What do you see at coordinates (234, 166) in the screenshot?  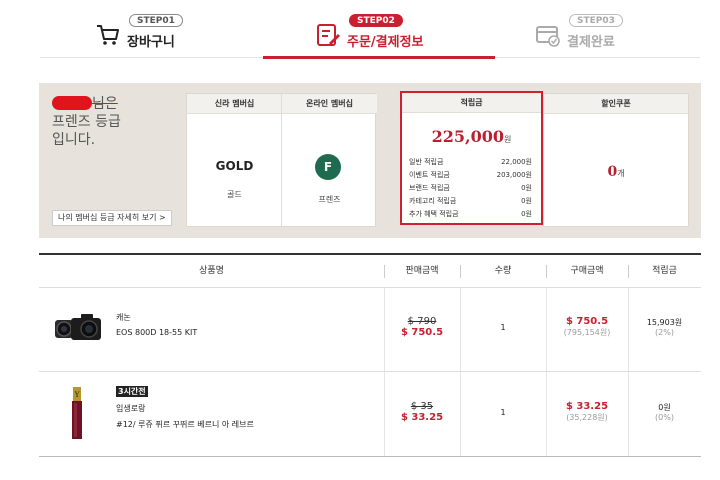 I see `shilla-grade: GOLD` at bounding box center [234, 166].